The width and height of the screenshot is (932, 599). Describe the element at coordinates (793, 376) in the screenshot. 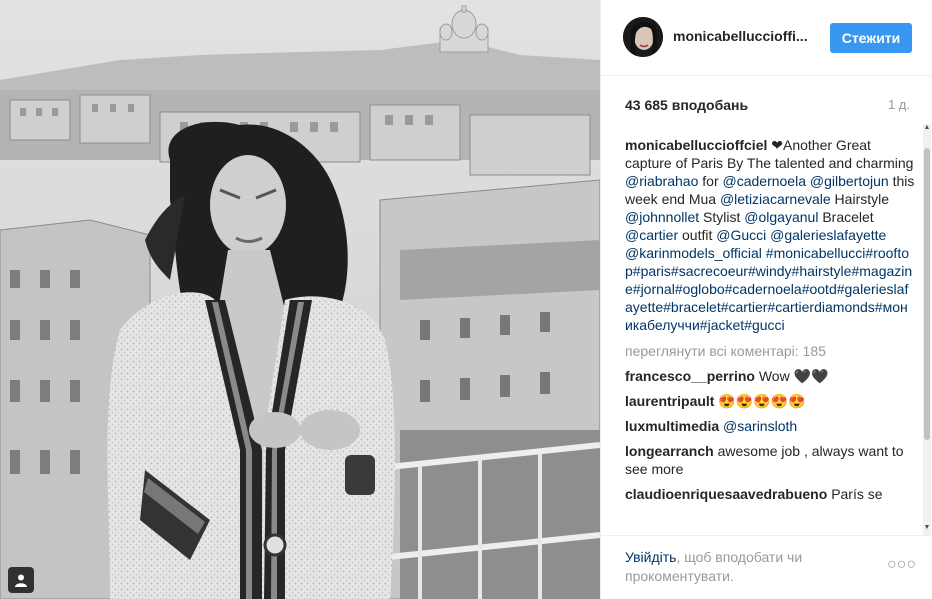

I see `comment-text: Wow 🖤🖤` at that location.